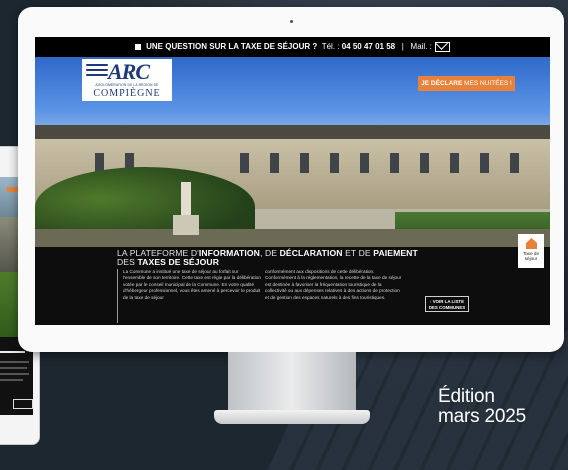  I want to click on headline-part: des, so click(127, 262).